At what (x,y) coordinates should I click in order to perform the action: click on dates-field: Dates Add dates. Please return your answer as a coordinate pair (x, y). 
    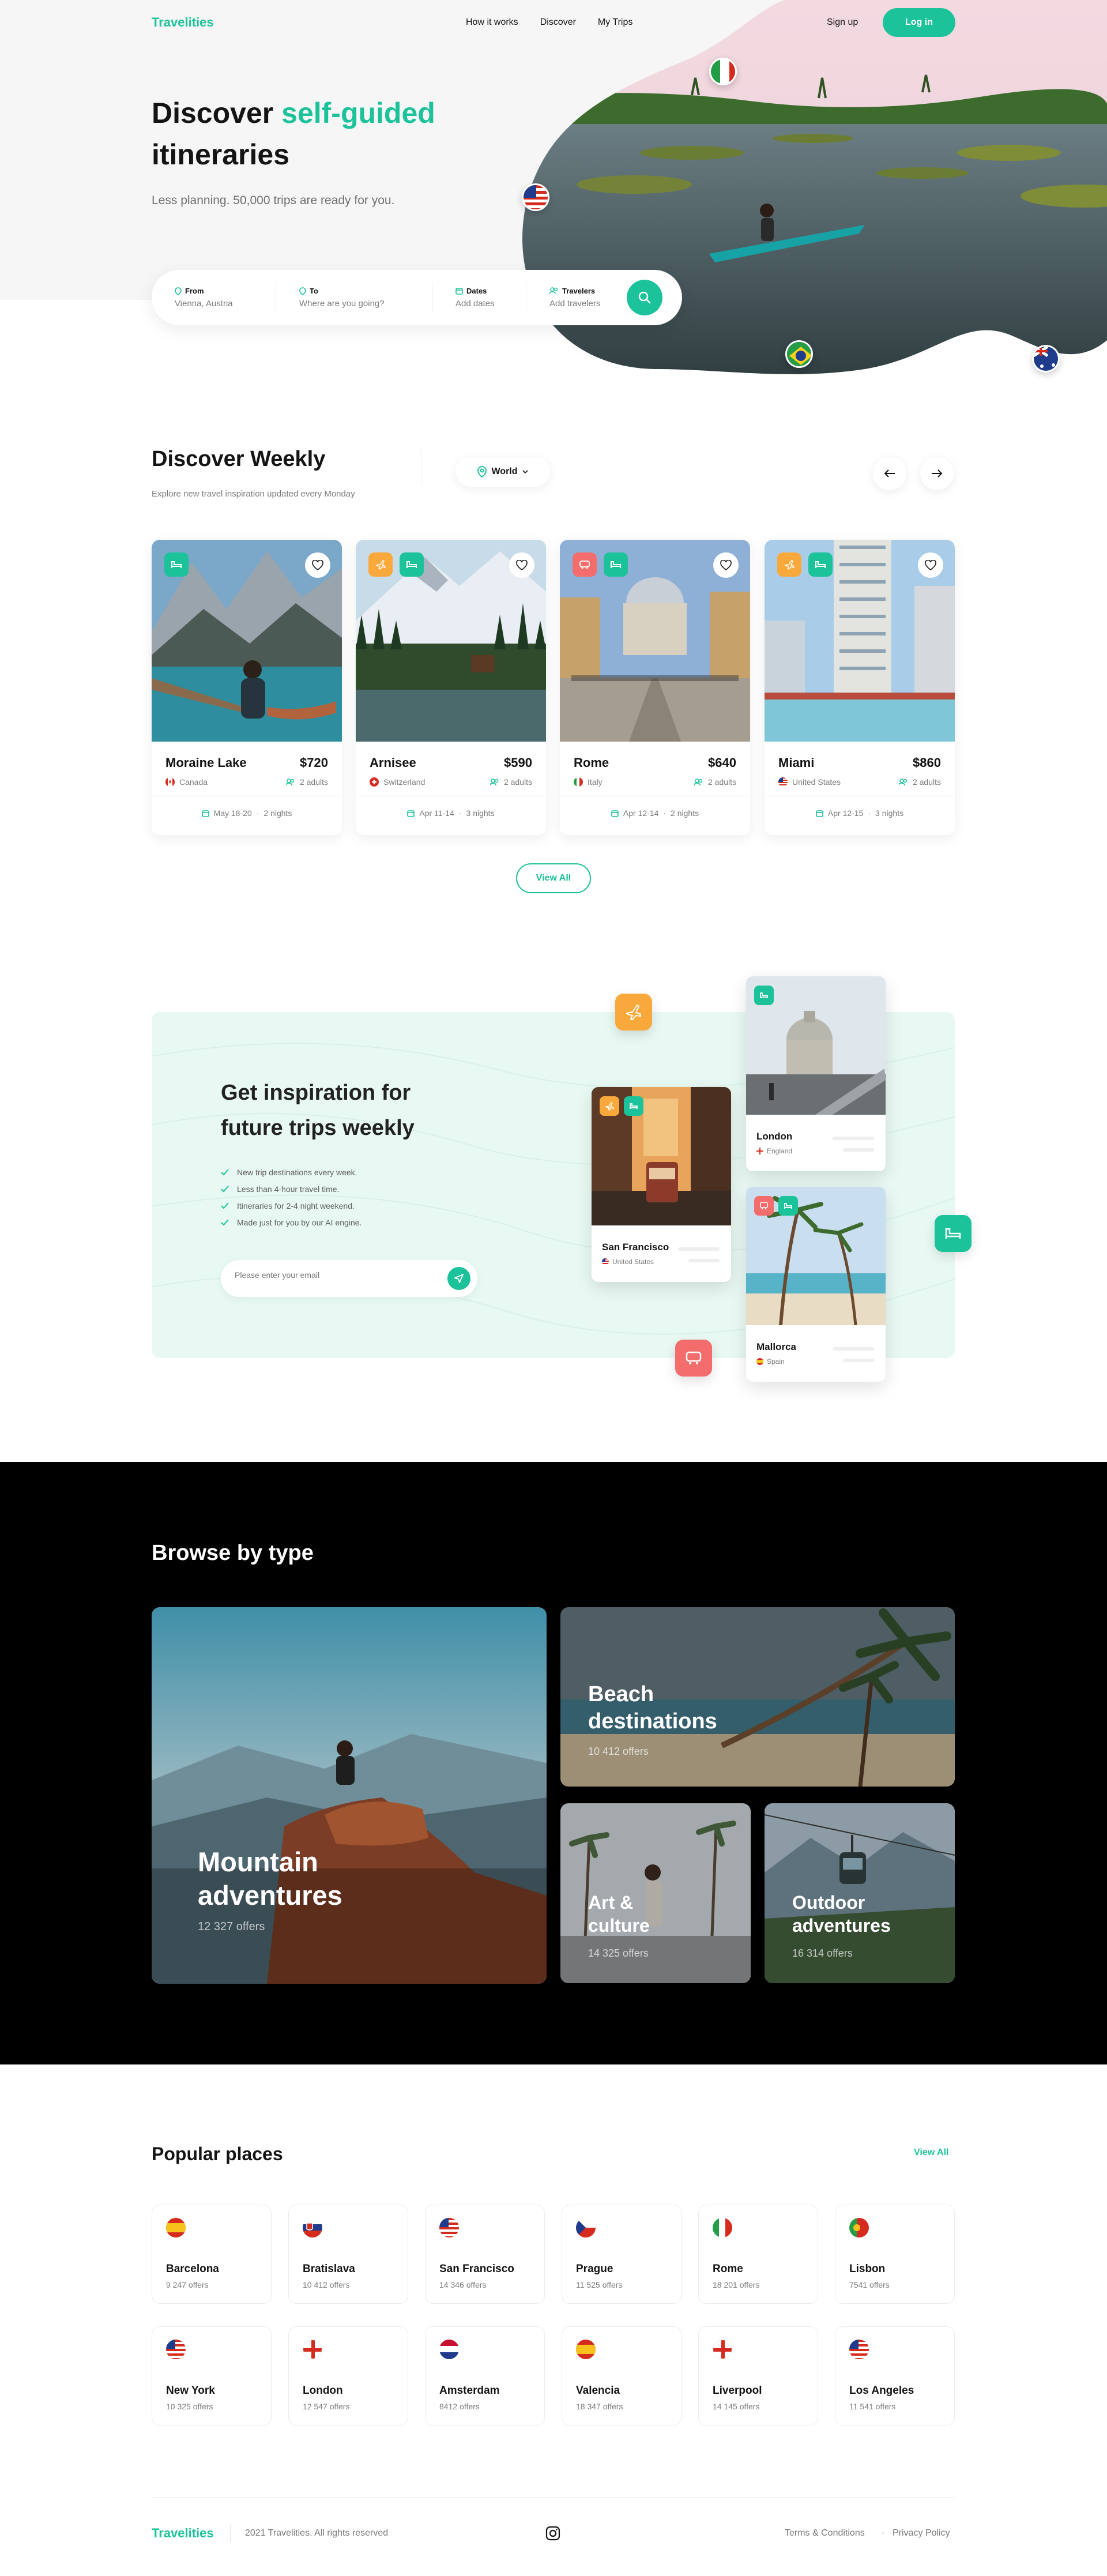
    Looking at the image, I should click on (479, 298).